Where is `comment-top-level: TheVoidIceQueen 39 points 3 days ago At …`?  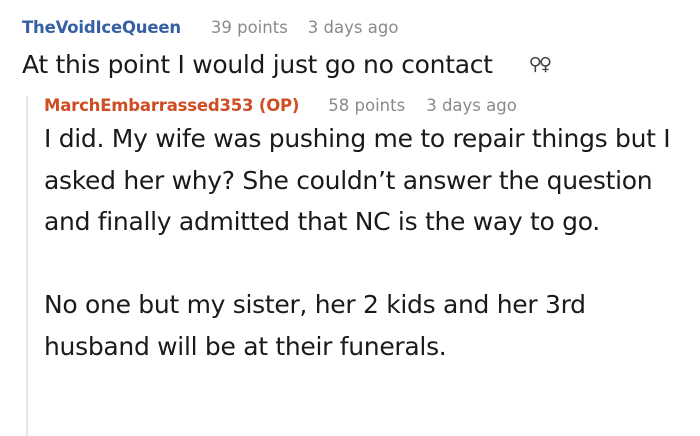 comment-top-level: TheVoidIceQueen 39 points 3 days ago At … is located at coordinates (357, 52).